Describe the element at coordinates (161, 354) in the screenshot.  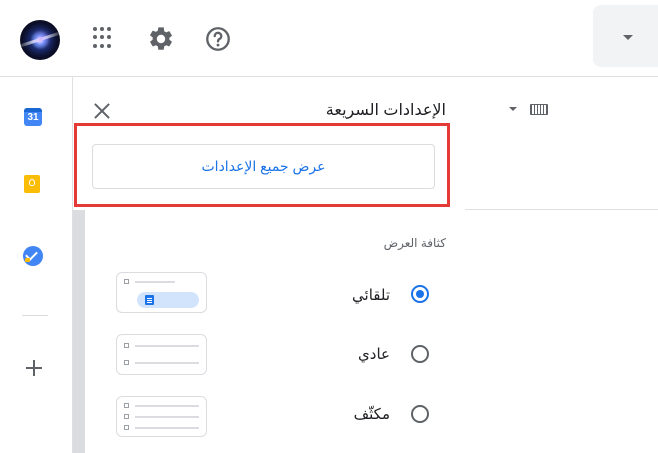
I see `density-comfortable-preview` at that location.